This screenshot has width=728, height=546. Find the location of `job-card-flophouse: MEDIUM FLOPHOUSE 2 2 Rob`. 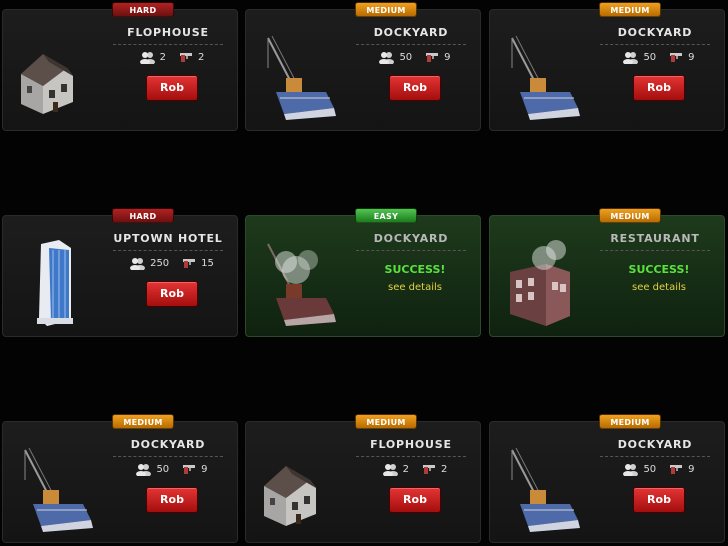

job-card-flophouse: MEDIUM FLOPHOUSE 2 2 Rob is located at coordinates (363, 478).